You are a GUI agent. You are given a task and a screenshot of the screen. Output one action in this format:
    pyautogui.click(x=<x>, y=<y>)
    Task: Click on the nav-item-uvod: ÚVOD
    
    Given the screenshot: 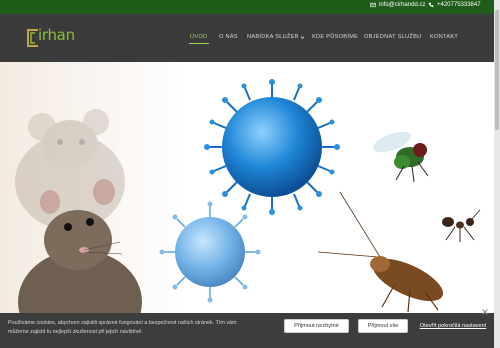 What is the action you would take?
    pyautogui.click(x=198, y=37)
    